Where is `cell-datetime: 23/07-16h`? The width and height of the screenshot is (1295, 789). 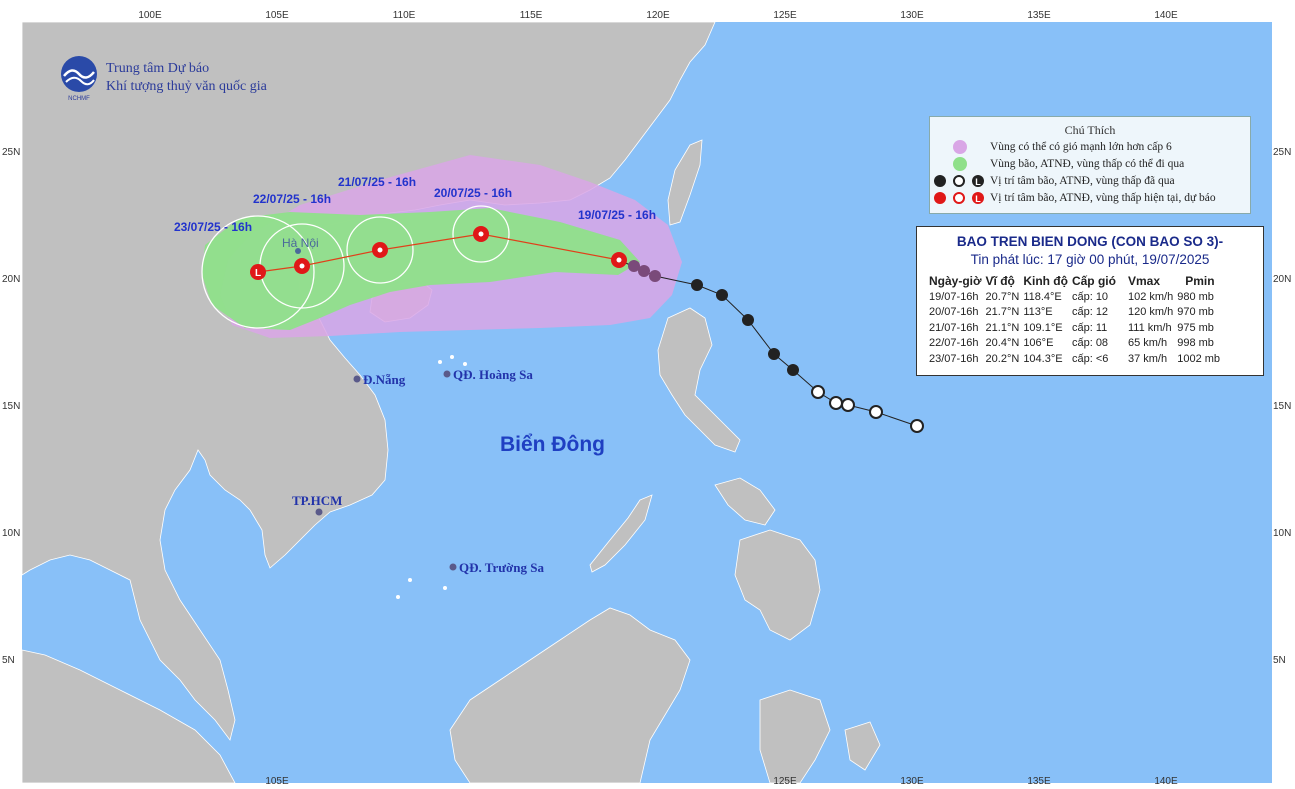 cell-datetime: 23/07-16h is located at coordinates (954, 358).